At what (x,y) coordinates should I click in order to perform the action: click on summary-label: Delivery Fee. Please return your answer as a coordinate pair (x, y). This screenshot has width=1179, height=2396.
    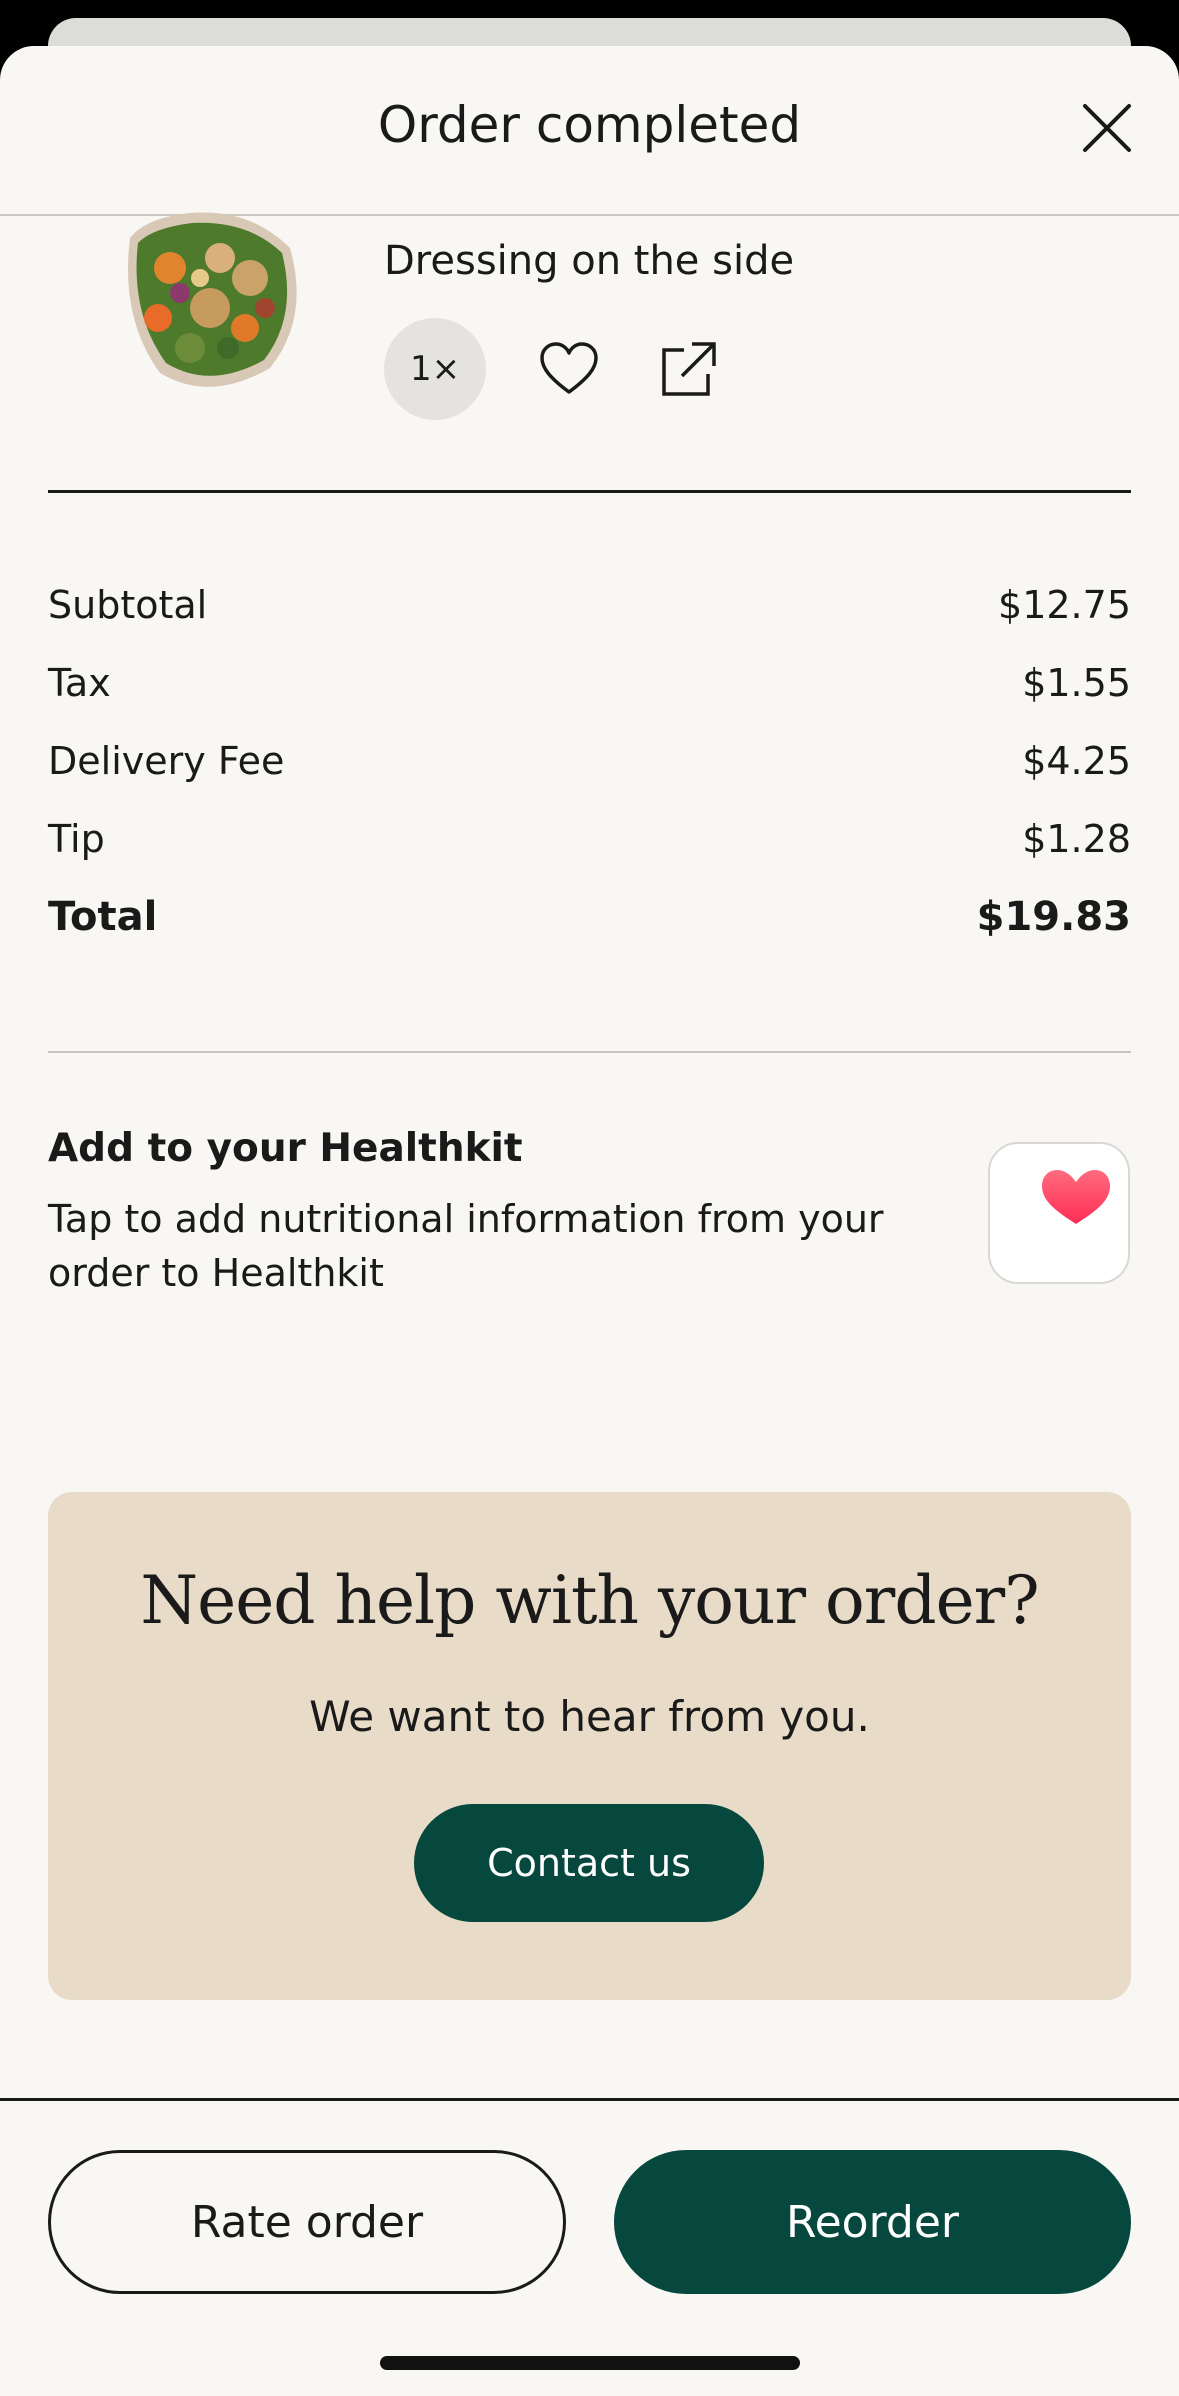
    Looking at the image, I should click on (166, 761).